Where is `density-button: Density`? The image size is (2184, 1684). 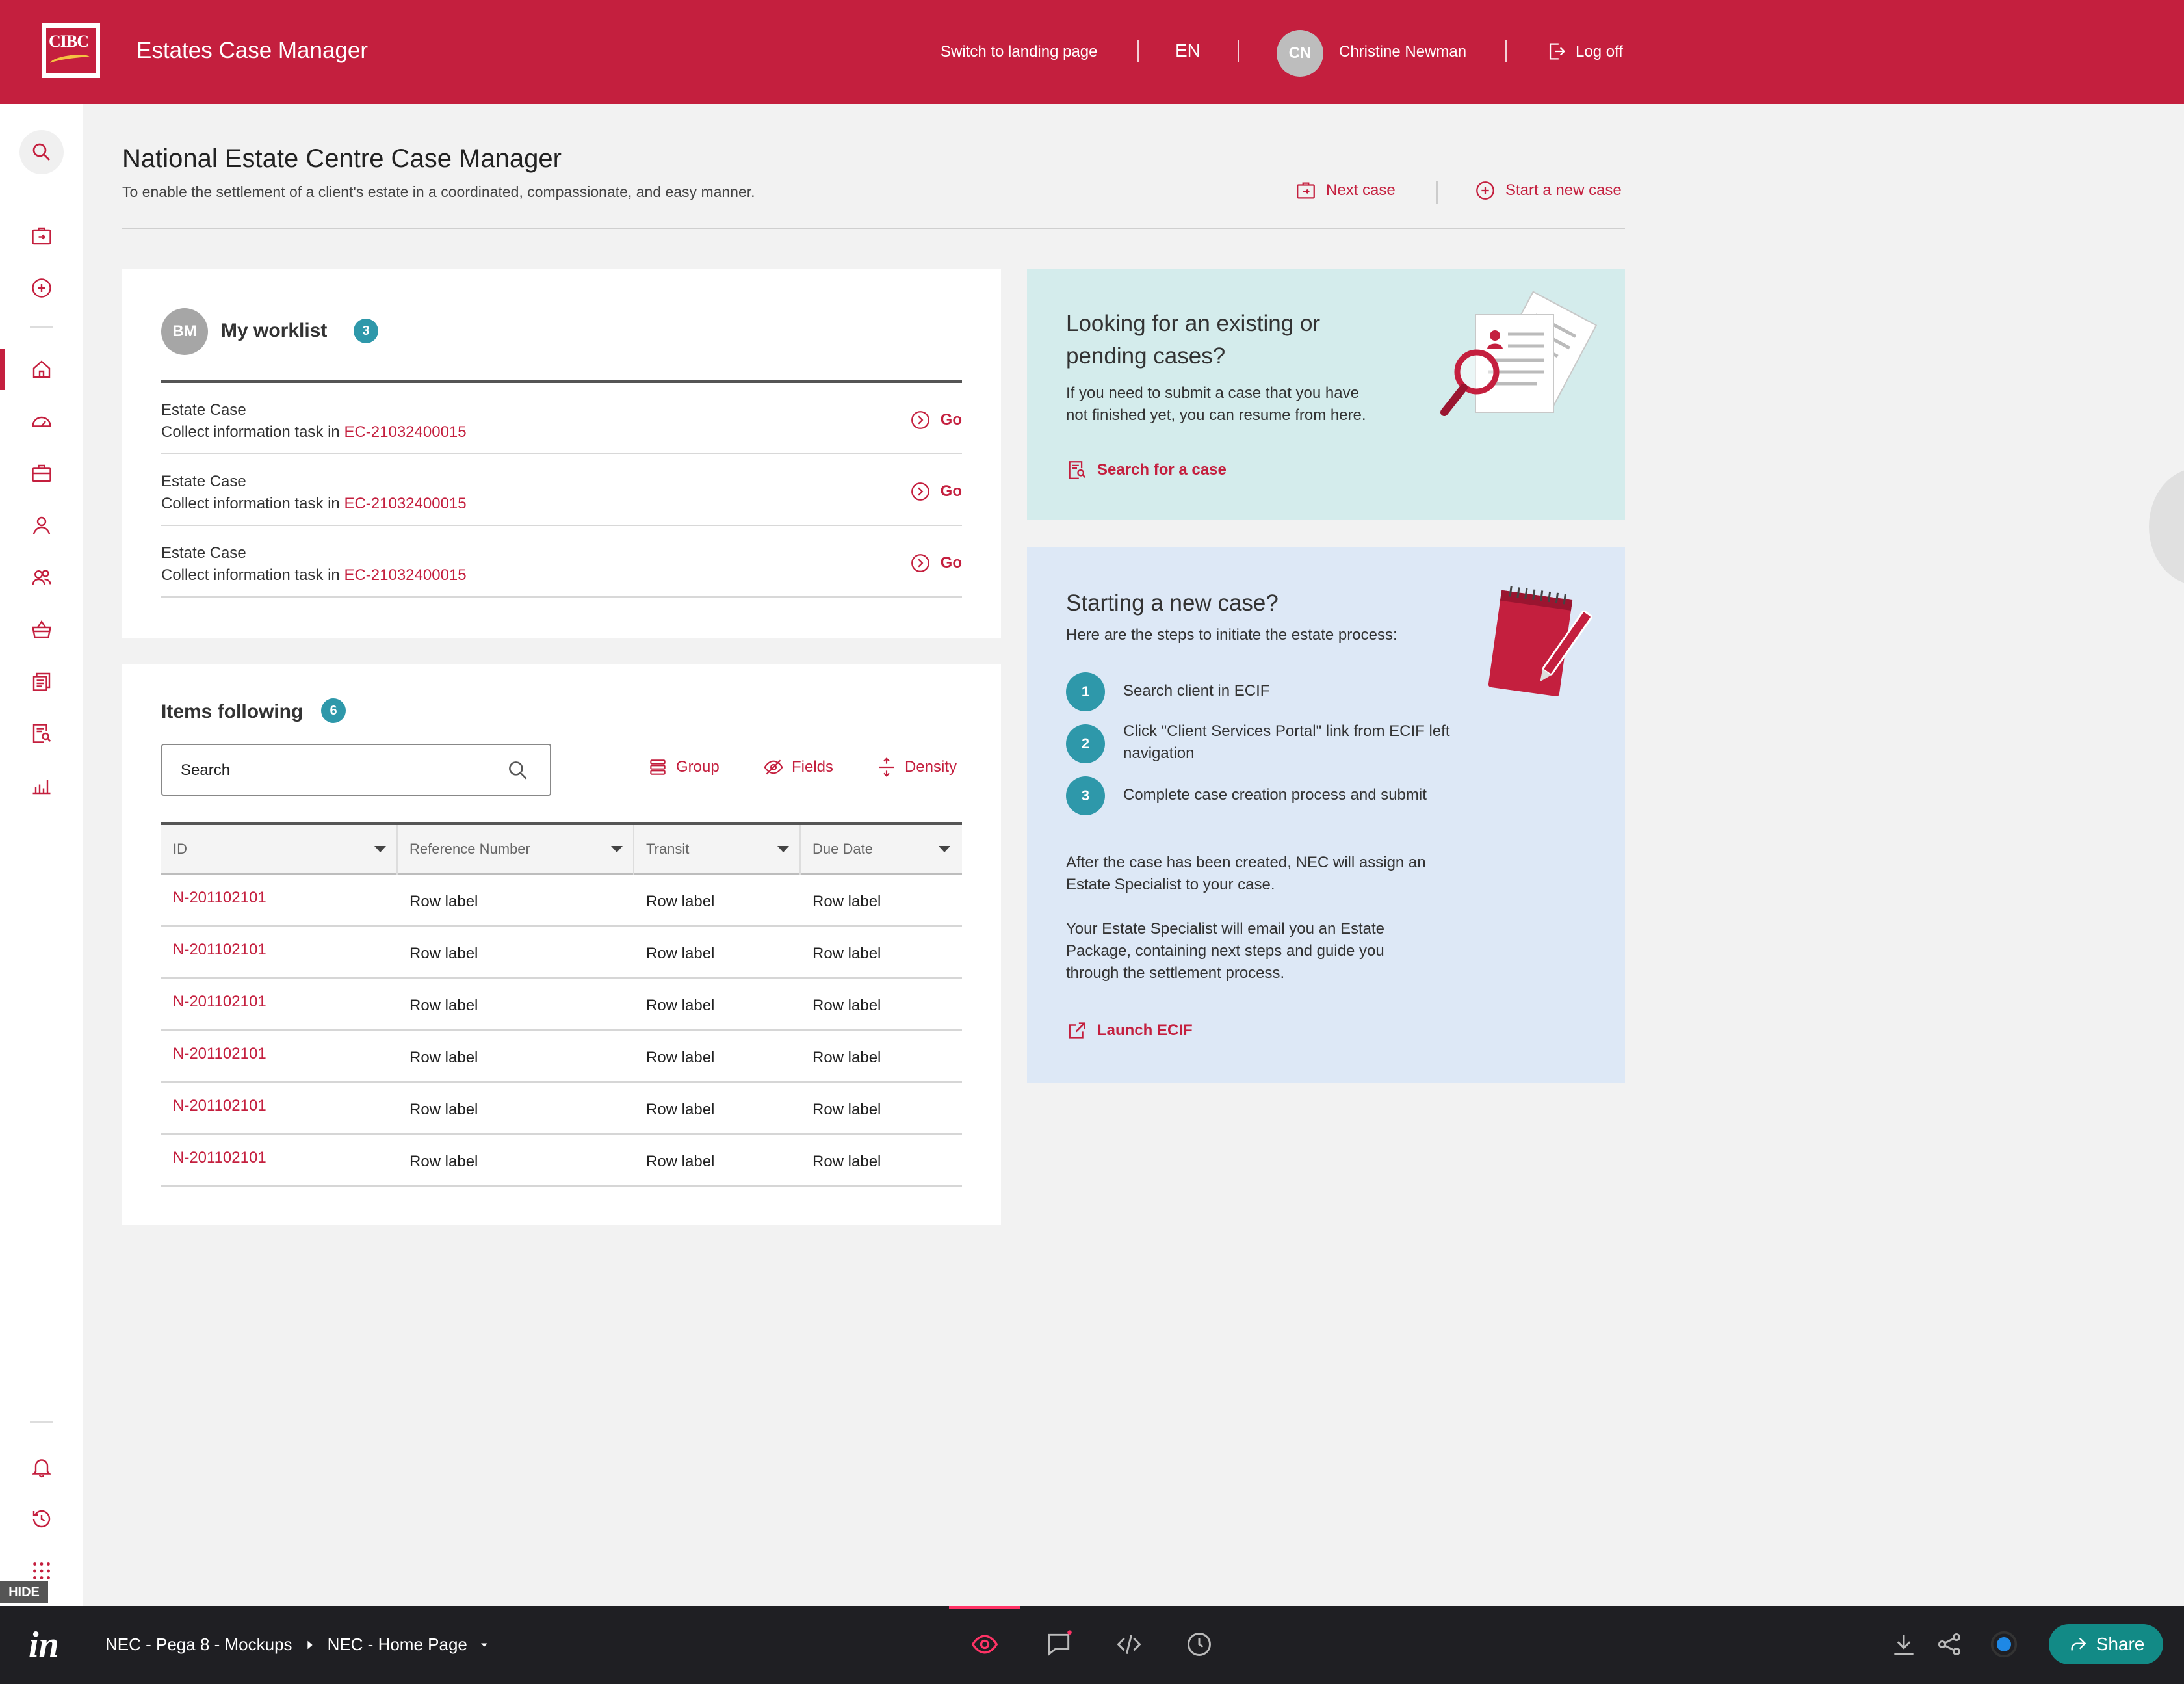
density-button: Density is located at coordinates (916, 767).